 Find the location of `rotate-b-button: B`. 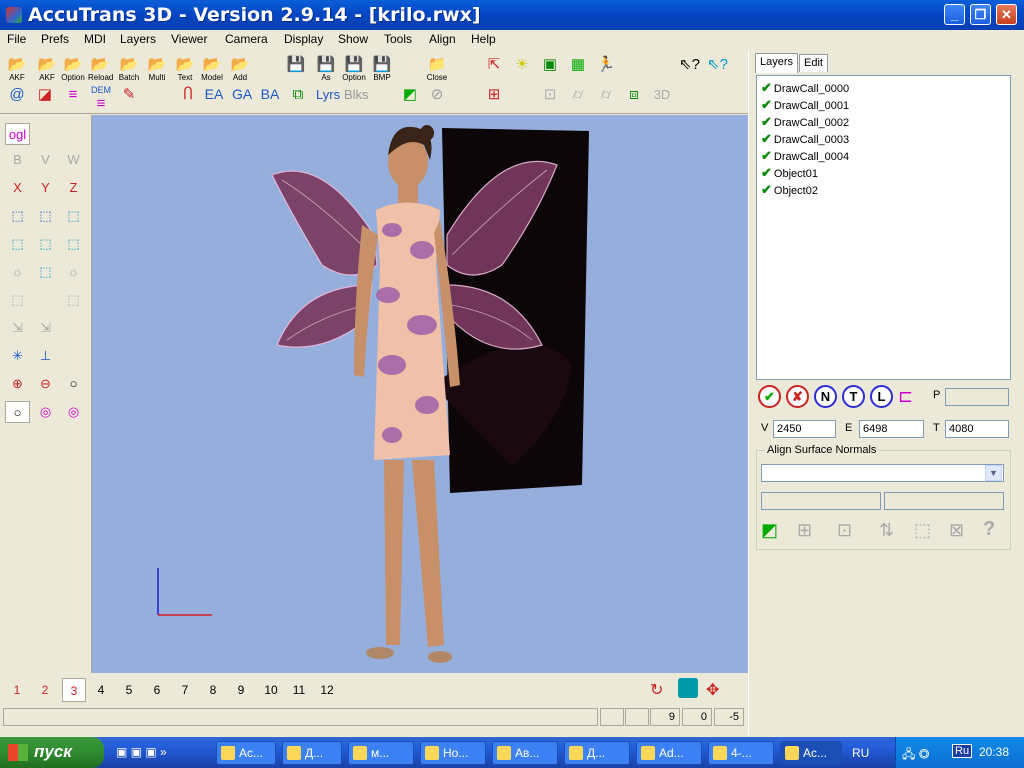

rotate-b-button: B is located at coordinates (17, 160).